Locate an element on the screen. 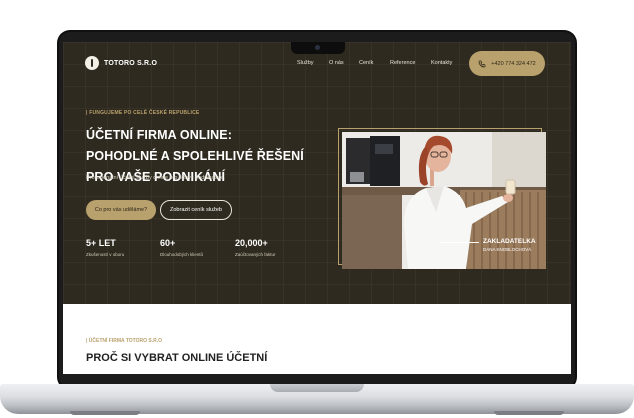  stat-label: Dlouhodobých klientů is located at coordinates (182, 254).